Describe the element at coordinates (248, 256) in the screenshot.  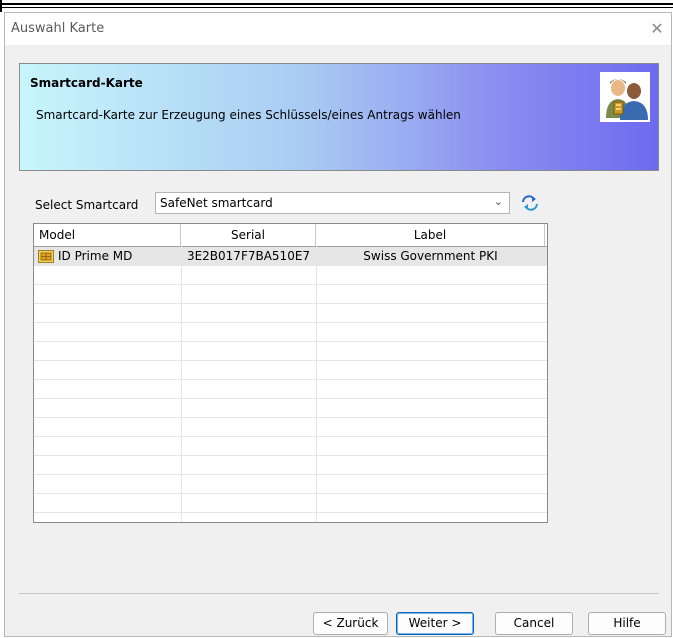
I see `cell-serial: 3E2B017F7BA510E7` at that location.